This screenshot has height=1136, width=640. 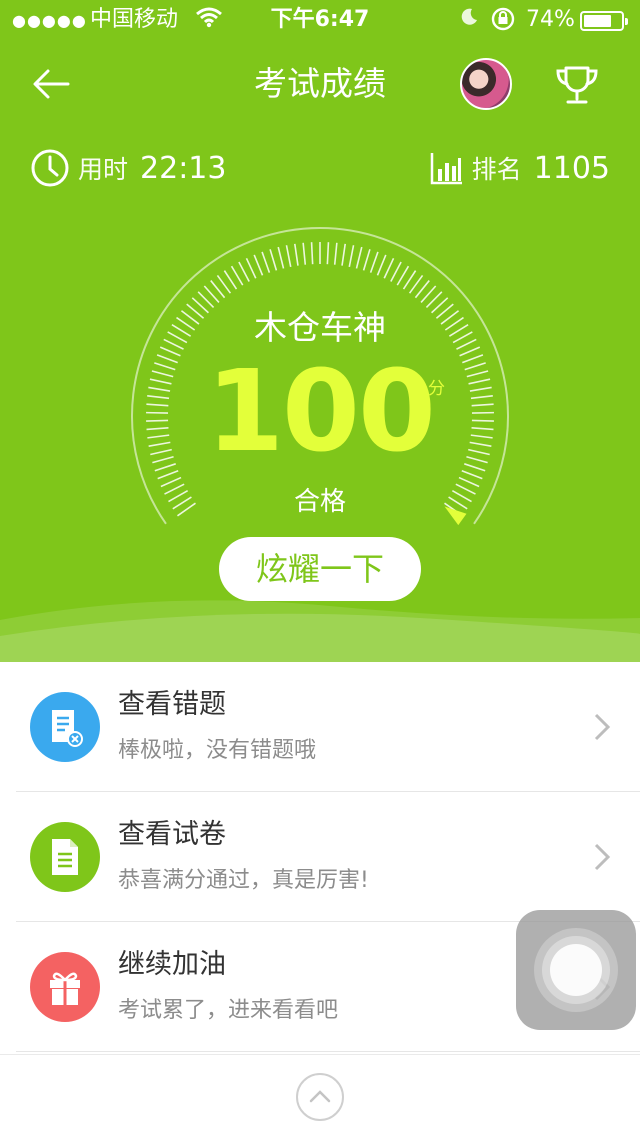 I want to click on collapse-button, so click(x=320, y=1097).